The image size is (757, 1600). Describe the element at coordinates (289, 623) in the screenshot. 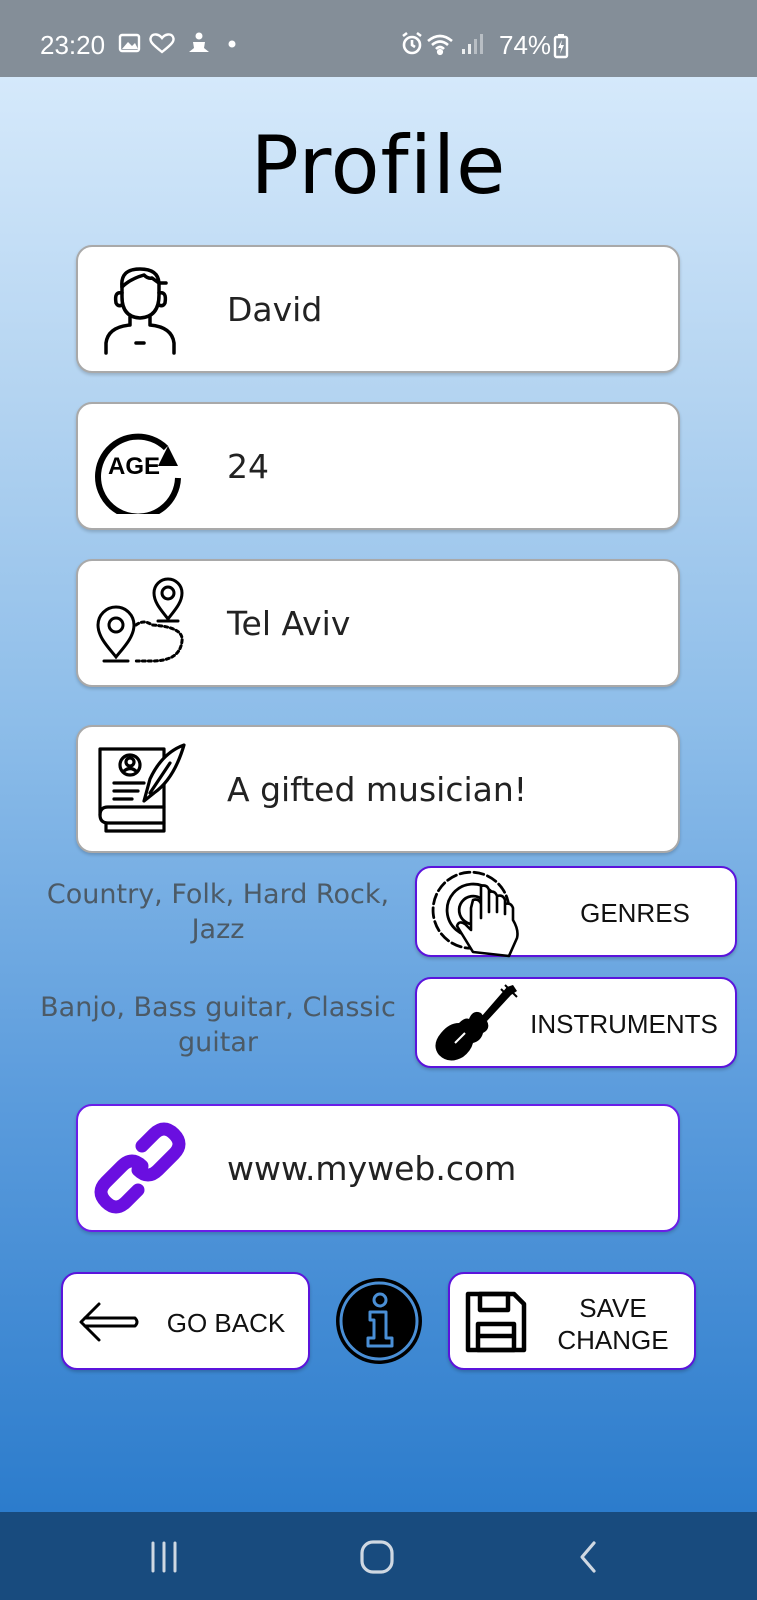

I see `location-value: Tel Aviv` at that location.